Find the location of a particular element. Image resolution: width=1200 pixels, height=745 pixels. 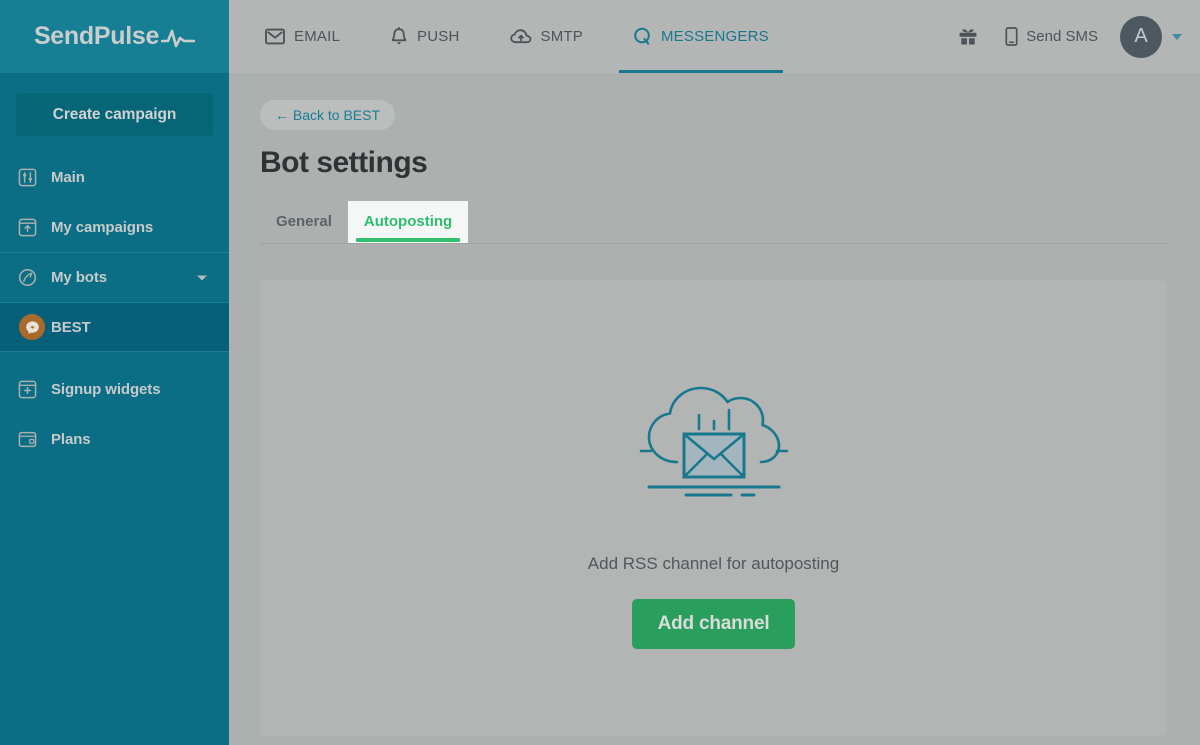

speech-bubble-q-icon is located at coordinates (642, 36).